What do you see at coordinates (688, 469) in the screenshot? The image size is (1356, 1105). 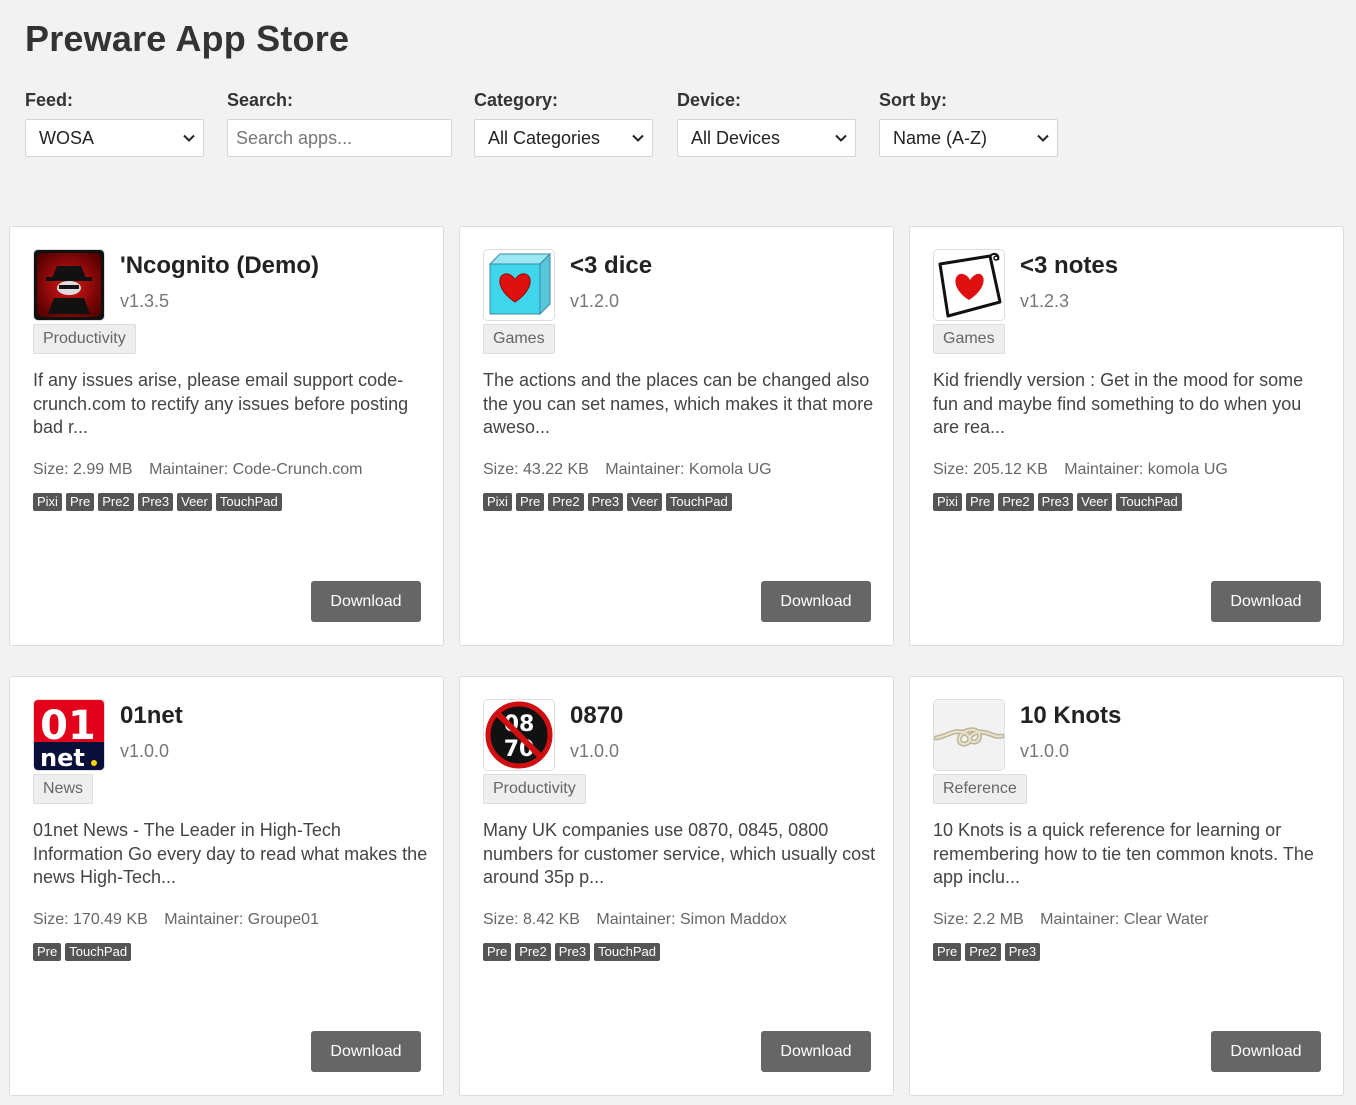 I see `app-maintainer: Maintainer: Komola UG` at bounding box center [688, 469].